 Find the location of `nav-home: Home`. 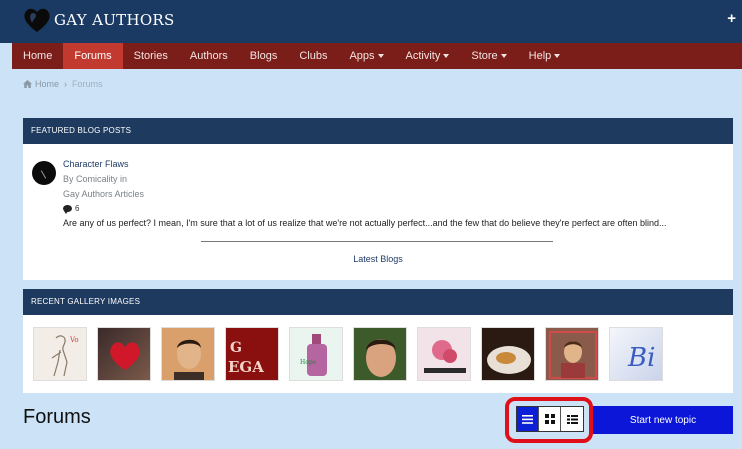

nav-home: Home is located at coordinates (37, 56).